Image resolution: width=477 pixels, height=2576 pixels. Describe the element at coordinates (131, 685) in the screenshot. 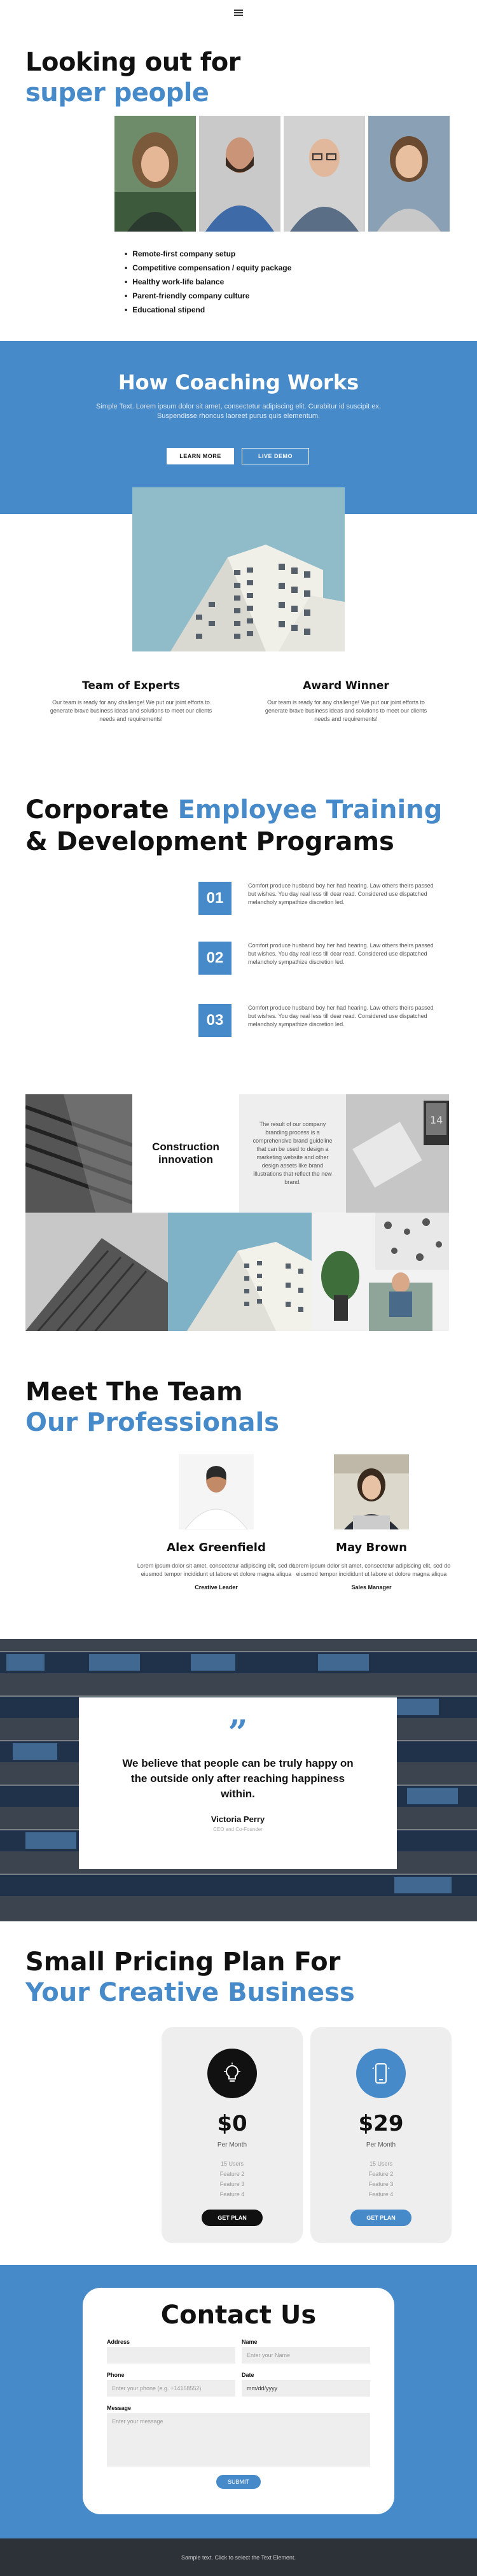

I see `feature-title: Team of Experts` at that location.